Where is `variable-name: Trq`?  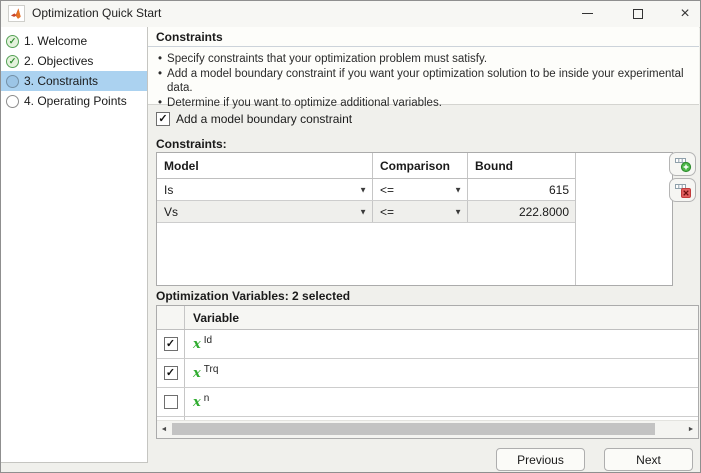 variable-name: Trq is located at coordinates (211, 369).